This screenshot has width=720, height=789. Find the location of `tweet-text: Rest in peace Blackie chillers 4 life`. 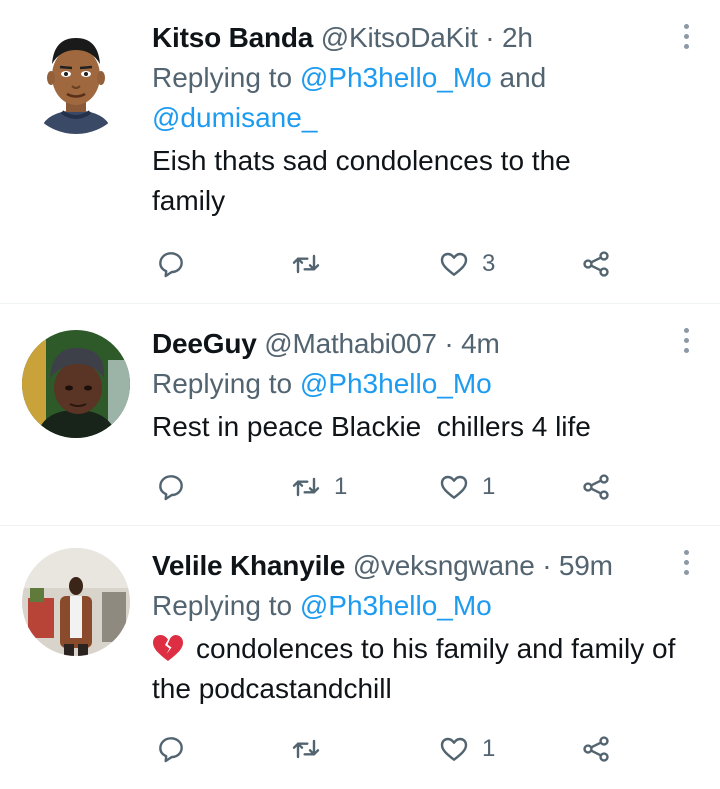

tweet-text: Rest in peace Blackie chillers 4 life is located at coordinates (371, 426).